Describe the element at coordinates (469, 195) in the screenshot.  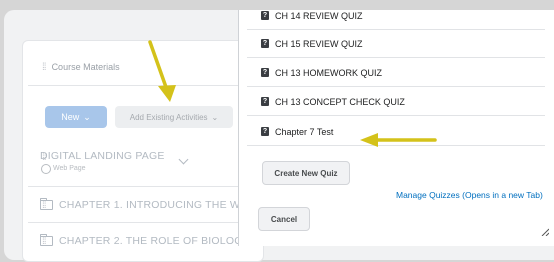
I see `manage-quizzes-link: Manage Quizzes (Opens in a new Tab)` at that location.